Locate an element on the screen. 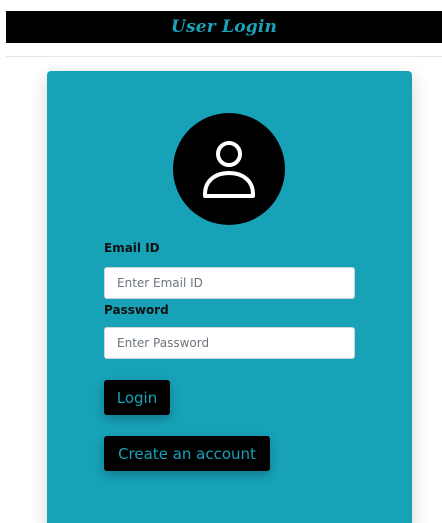 The image size is (442, 523). email-label: Email ID is located at coordinates (132, 248).